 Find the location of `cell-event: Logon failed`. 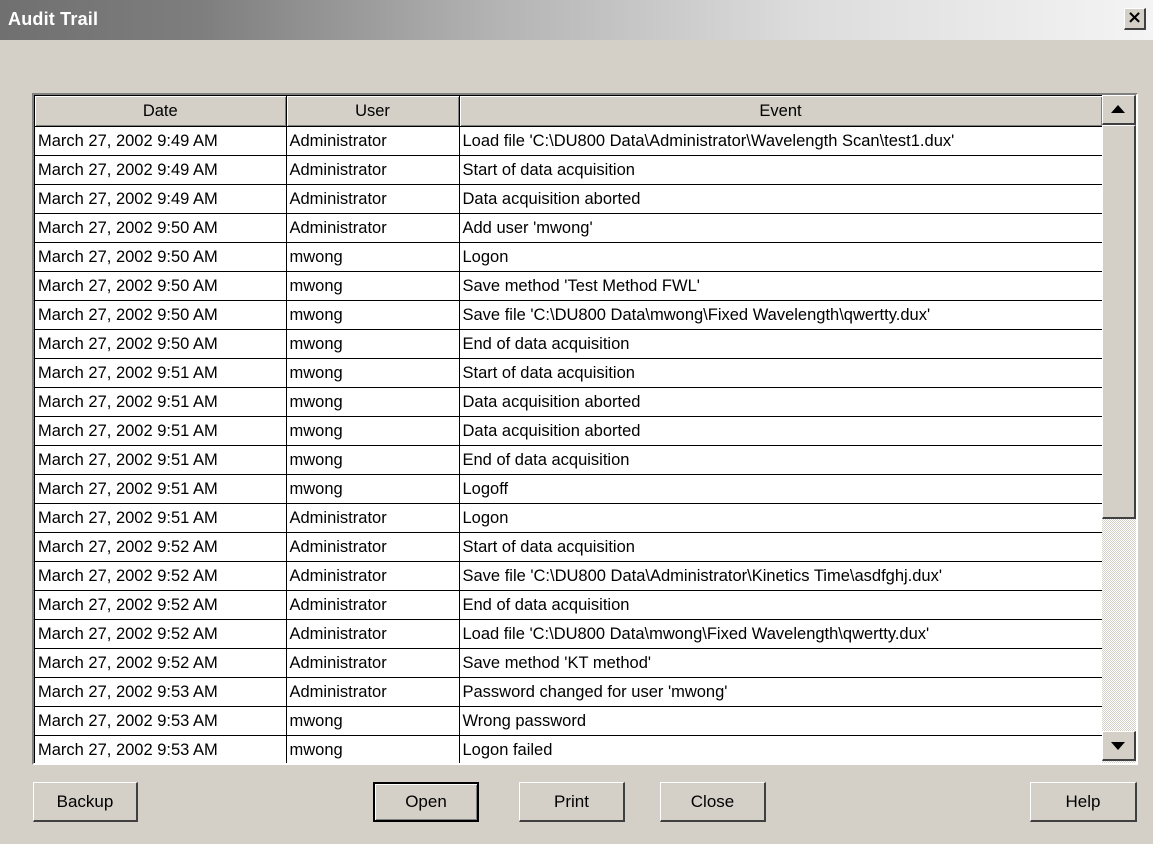

cell-event: Logon failed is located at coordinates (780, 749).